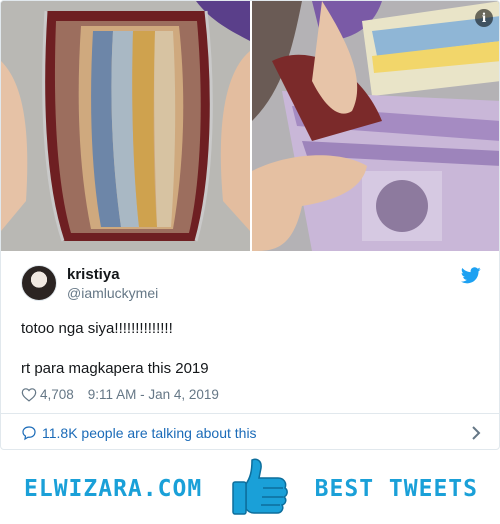 This screenshot has width=500, height=524. I want to click on thumbs-up-icon, so click(260, 486).